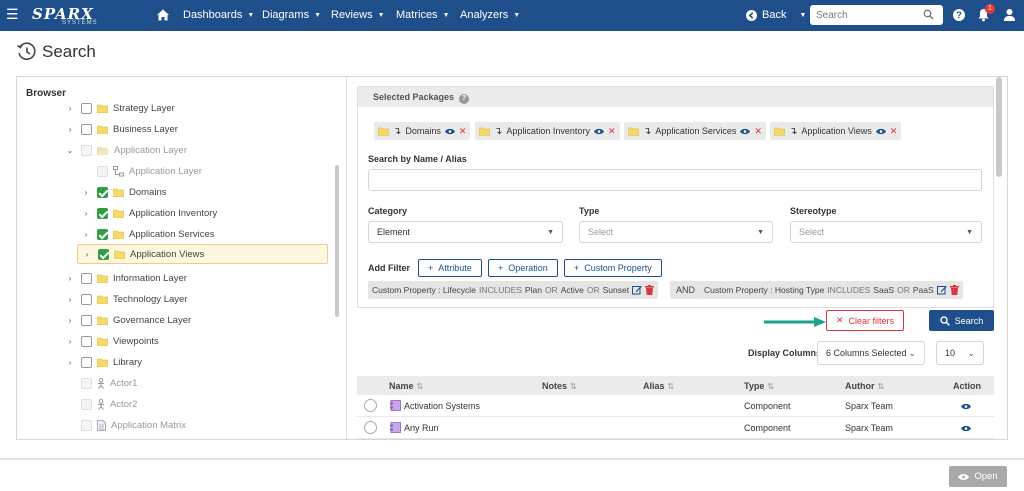  What do you see at coordinates (465, 232) in the screenshot?
I see `category-select: Element ▼` at bounding box center [465, 232].